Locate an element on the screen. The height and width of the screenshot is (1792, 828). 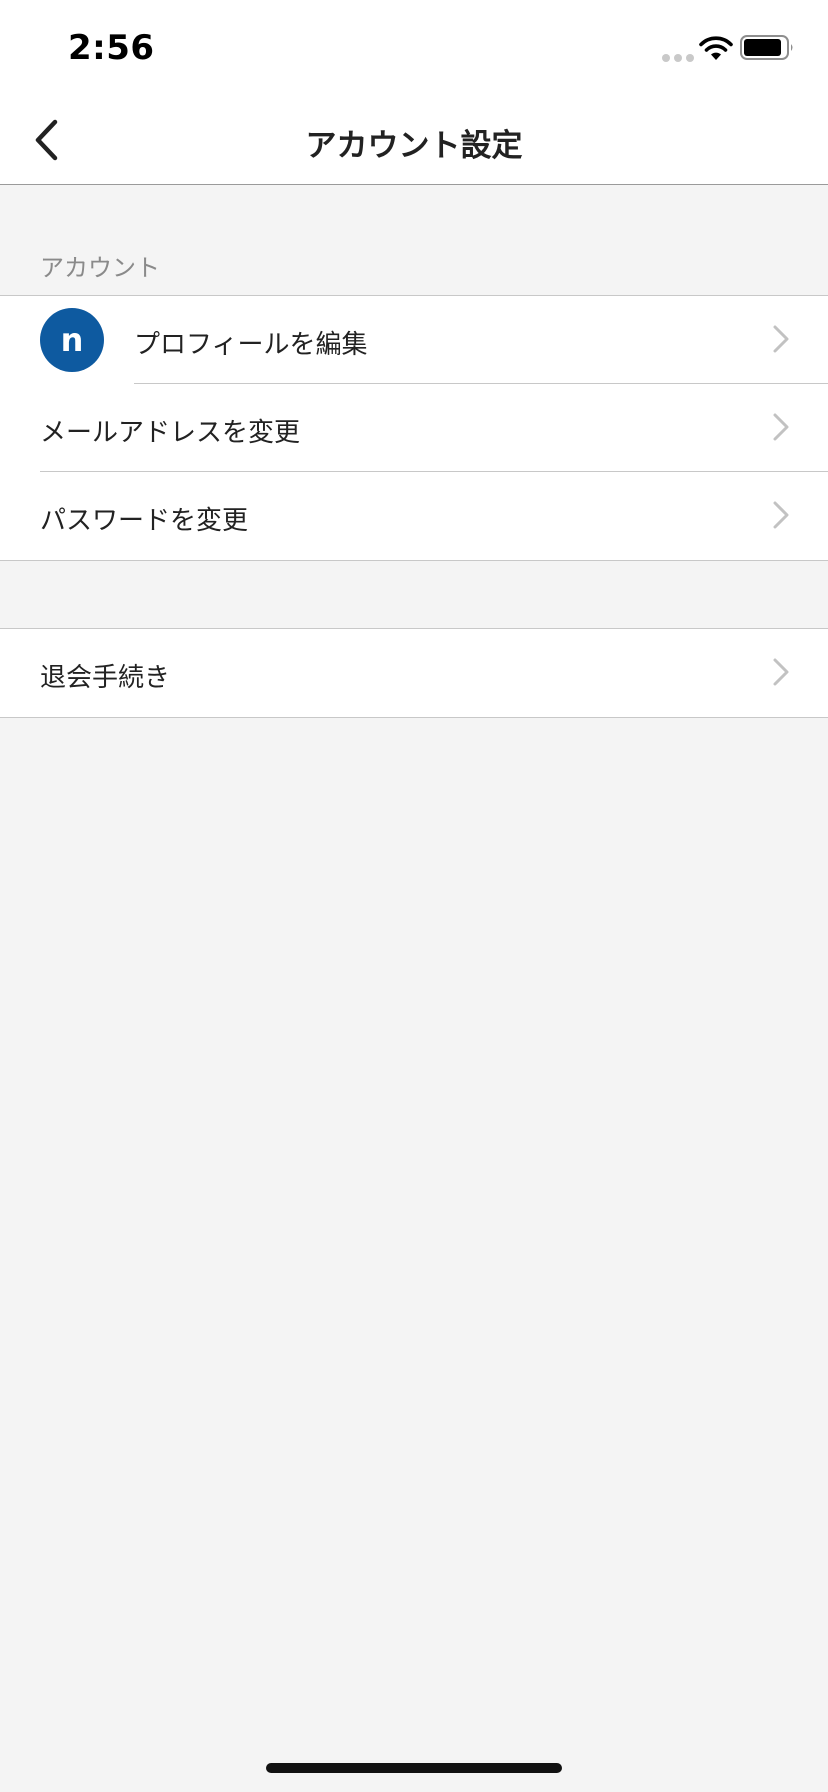
battery-icon is located at coordinates (766, 47).